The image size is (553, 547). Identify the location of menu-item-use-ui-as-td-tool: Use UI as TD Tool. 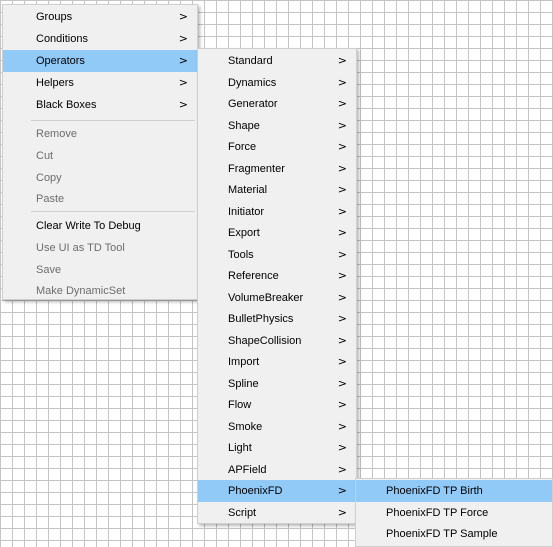
(100, 248).